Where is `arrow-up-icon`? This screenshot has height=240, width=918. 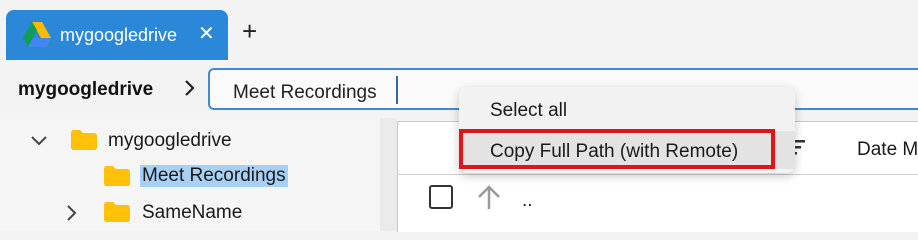
arrow-up-icon is located at coordinates (489, 197).